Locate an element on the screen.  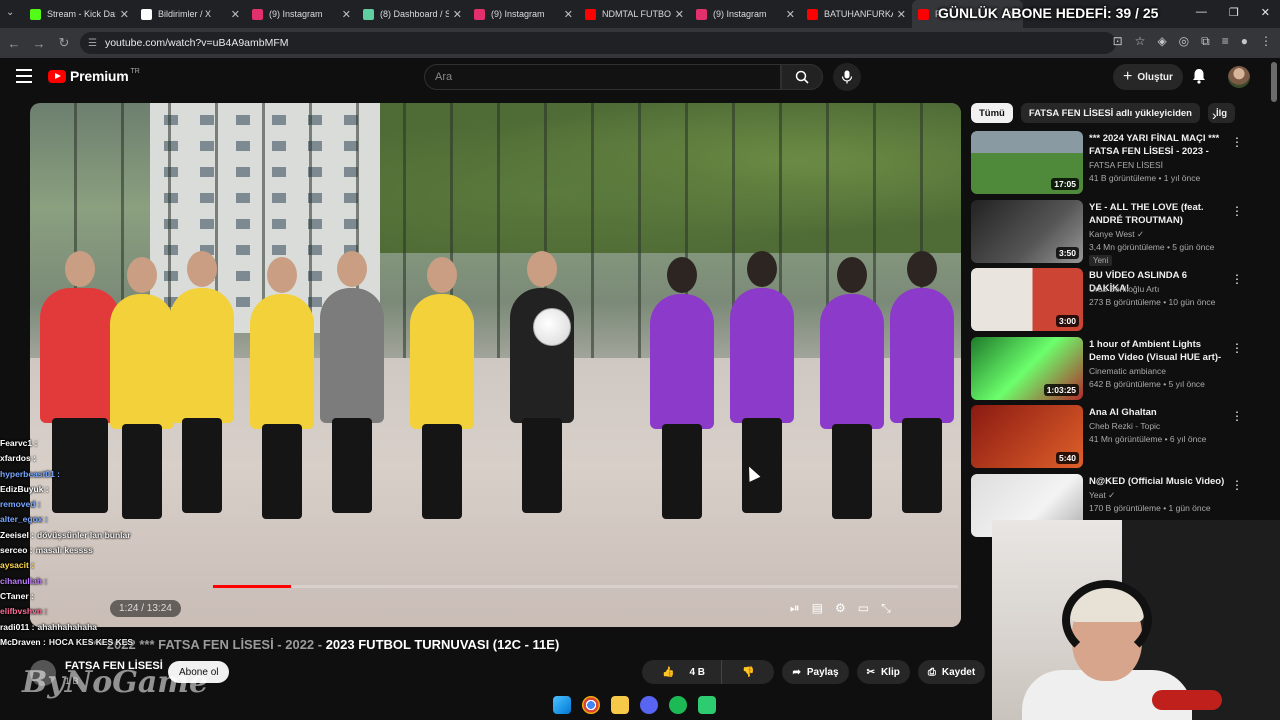
chat-username: EdizBuyuk : is located at coordinates (24, 488).